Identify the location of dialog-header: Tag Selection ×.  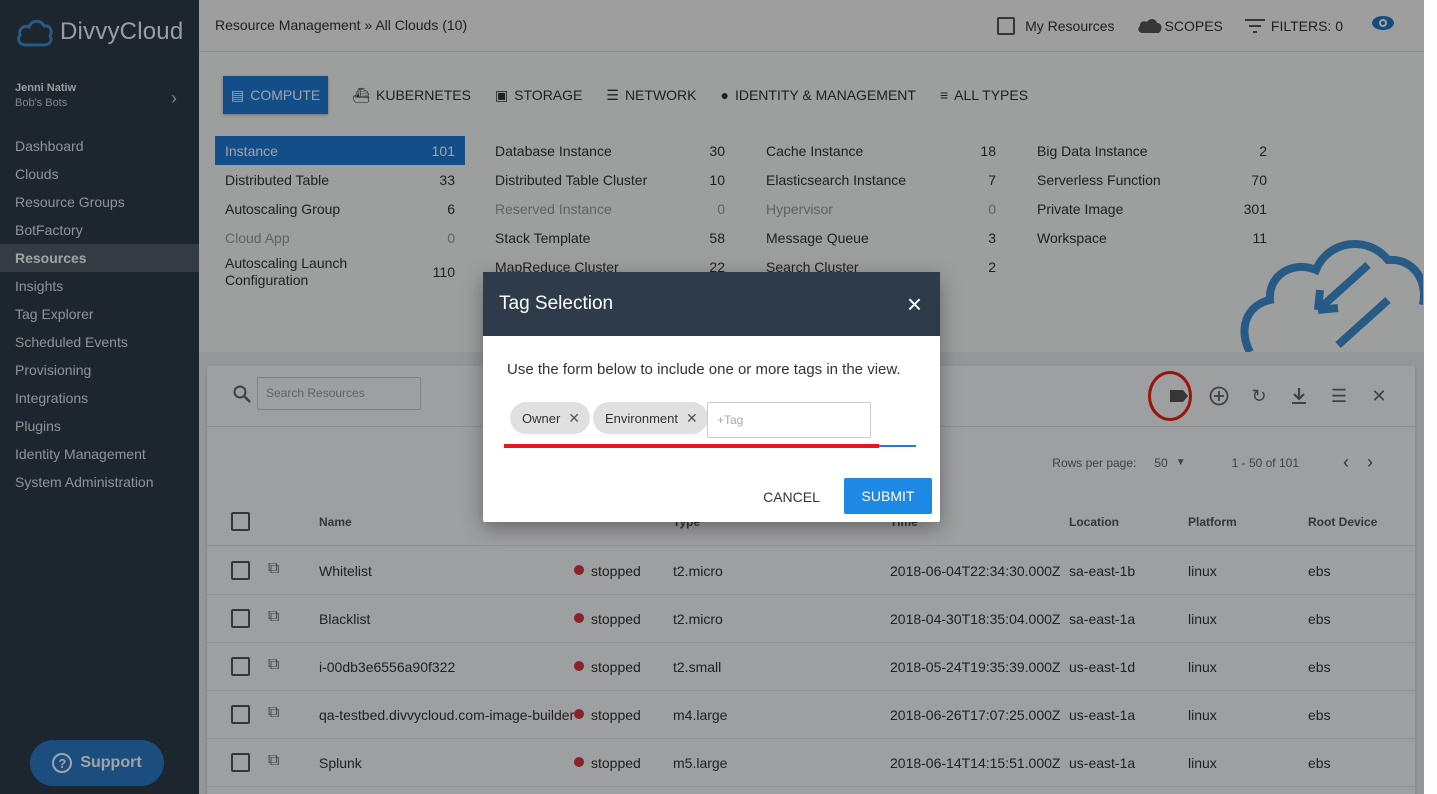
(711, 304).